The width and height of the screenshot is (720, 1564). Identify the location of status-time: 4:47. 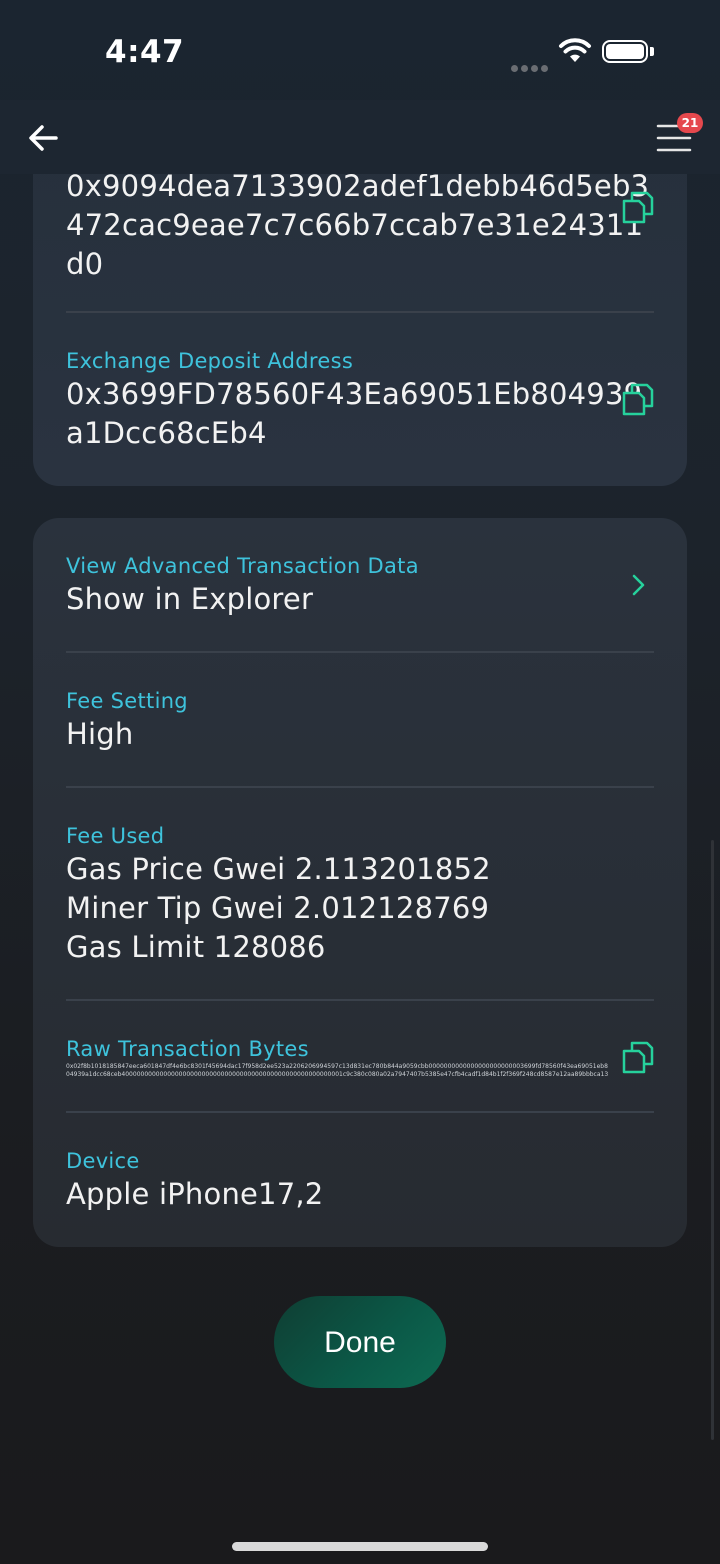
(145, 52).